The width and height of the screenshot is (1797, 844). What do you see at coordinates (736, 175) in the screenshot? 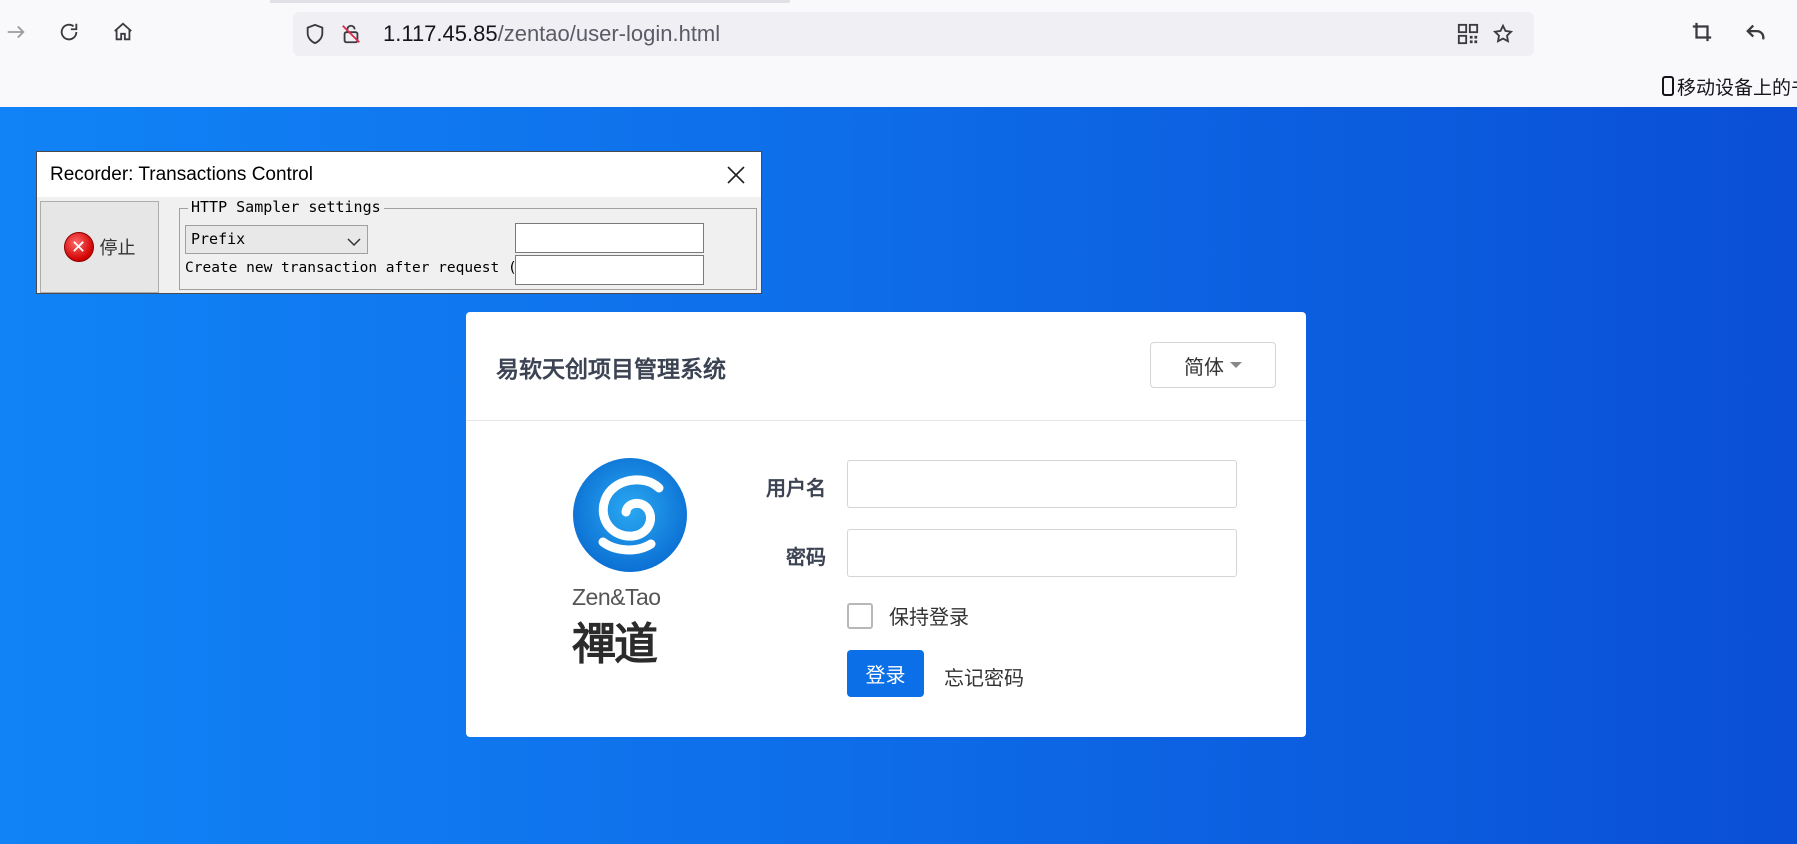
I see `close-icon` at bounding box center [736, 175].